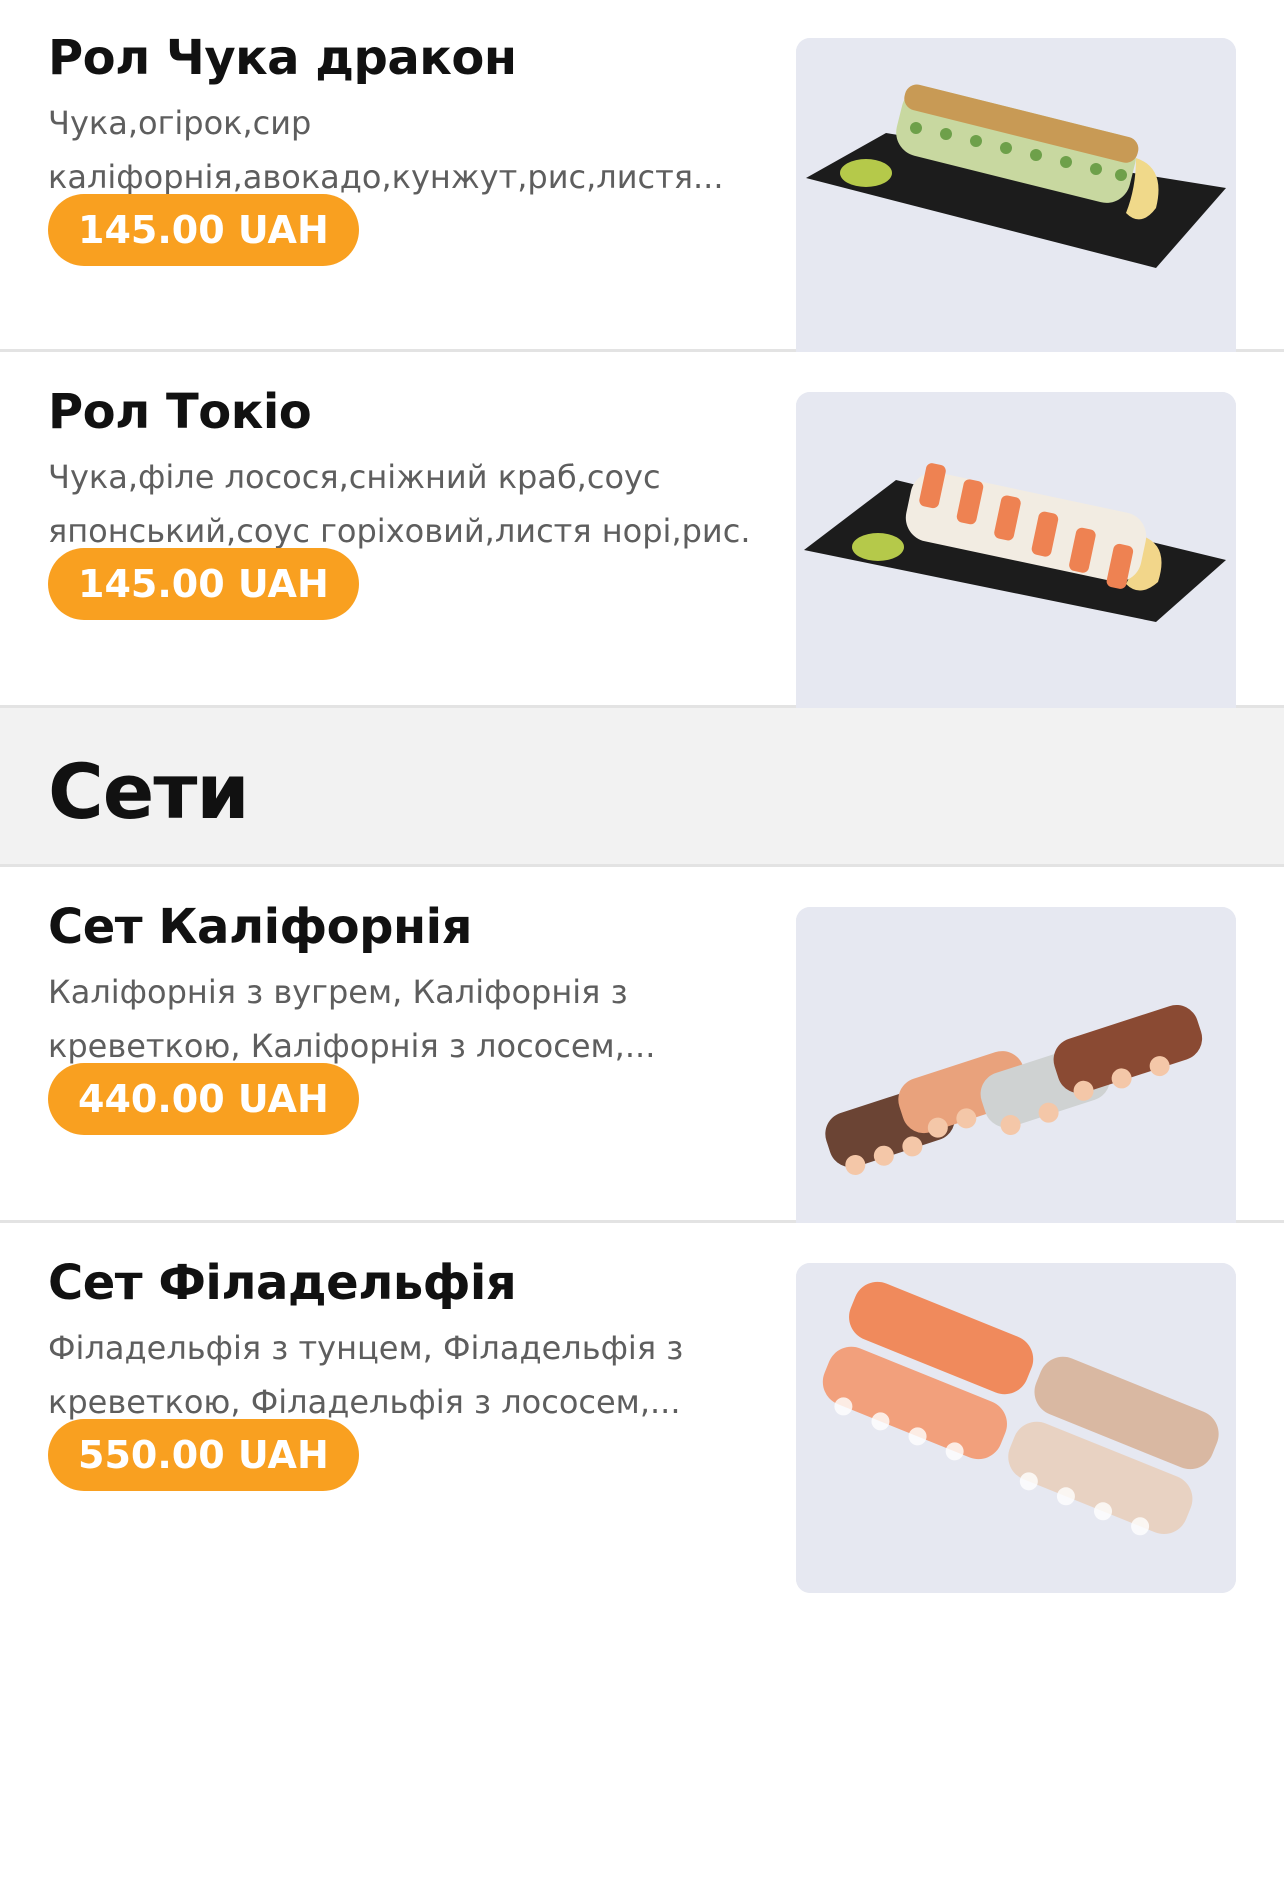 The height and width of the screenshot is (1888, 1284). What do you see at coordinates (260, 927) in the screenshot?
I see `item-title: Сет Каліфорнія` at bounding box center [260, 927].